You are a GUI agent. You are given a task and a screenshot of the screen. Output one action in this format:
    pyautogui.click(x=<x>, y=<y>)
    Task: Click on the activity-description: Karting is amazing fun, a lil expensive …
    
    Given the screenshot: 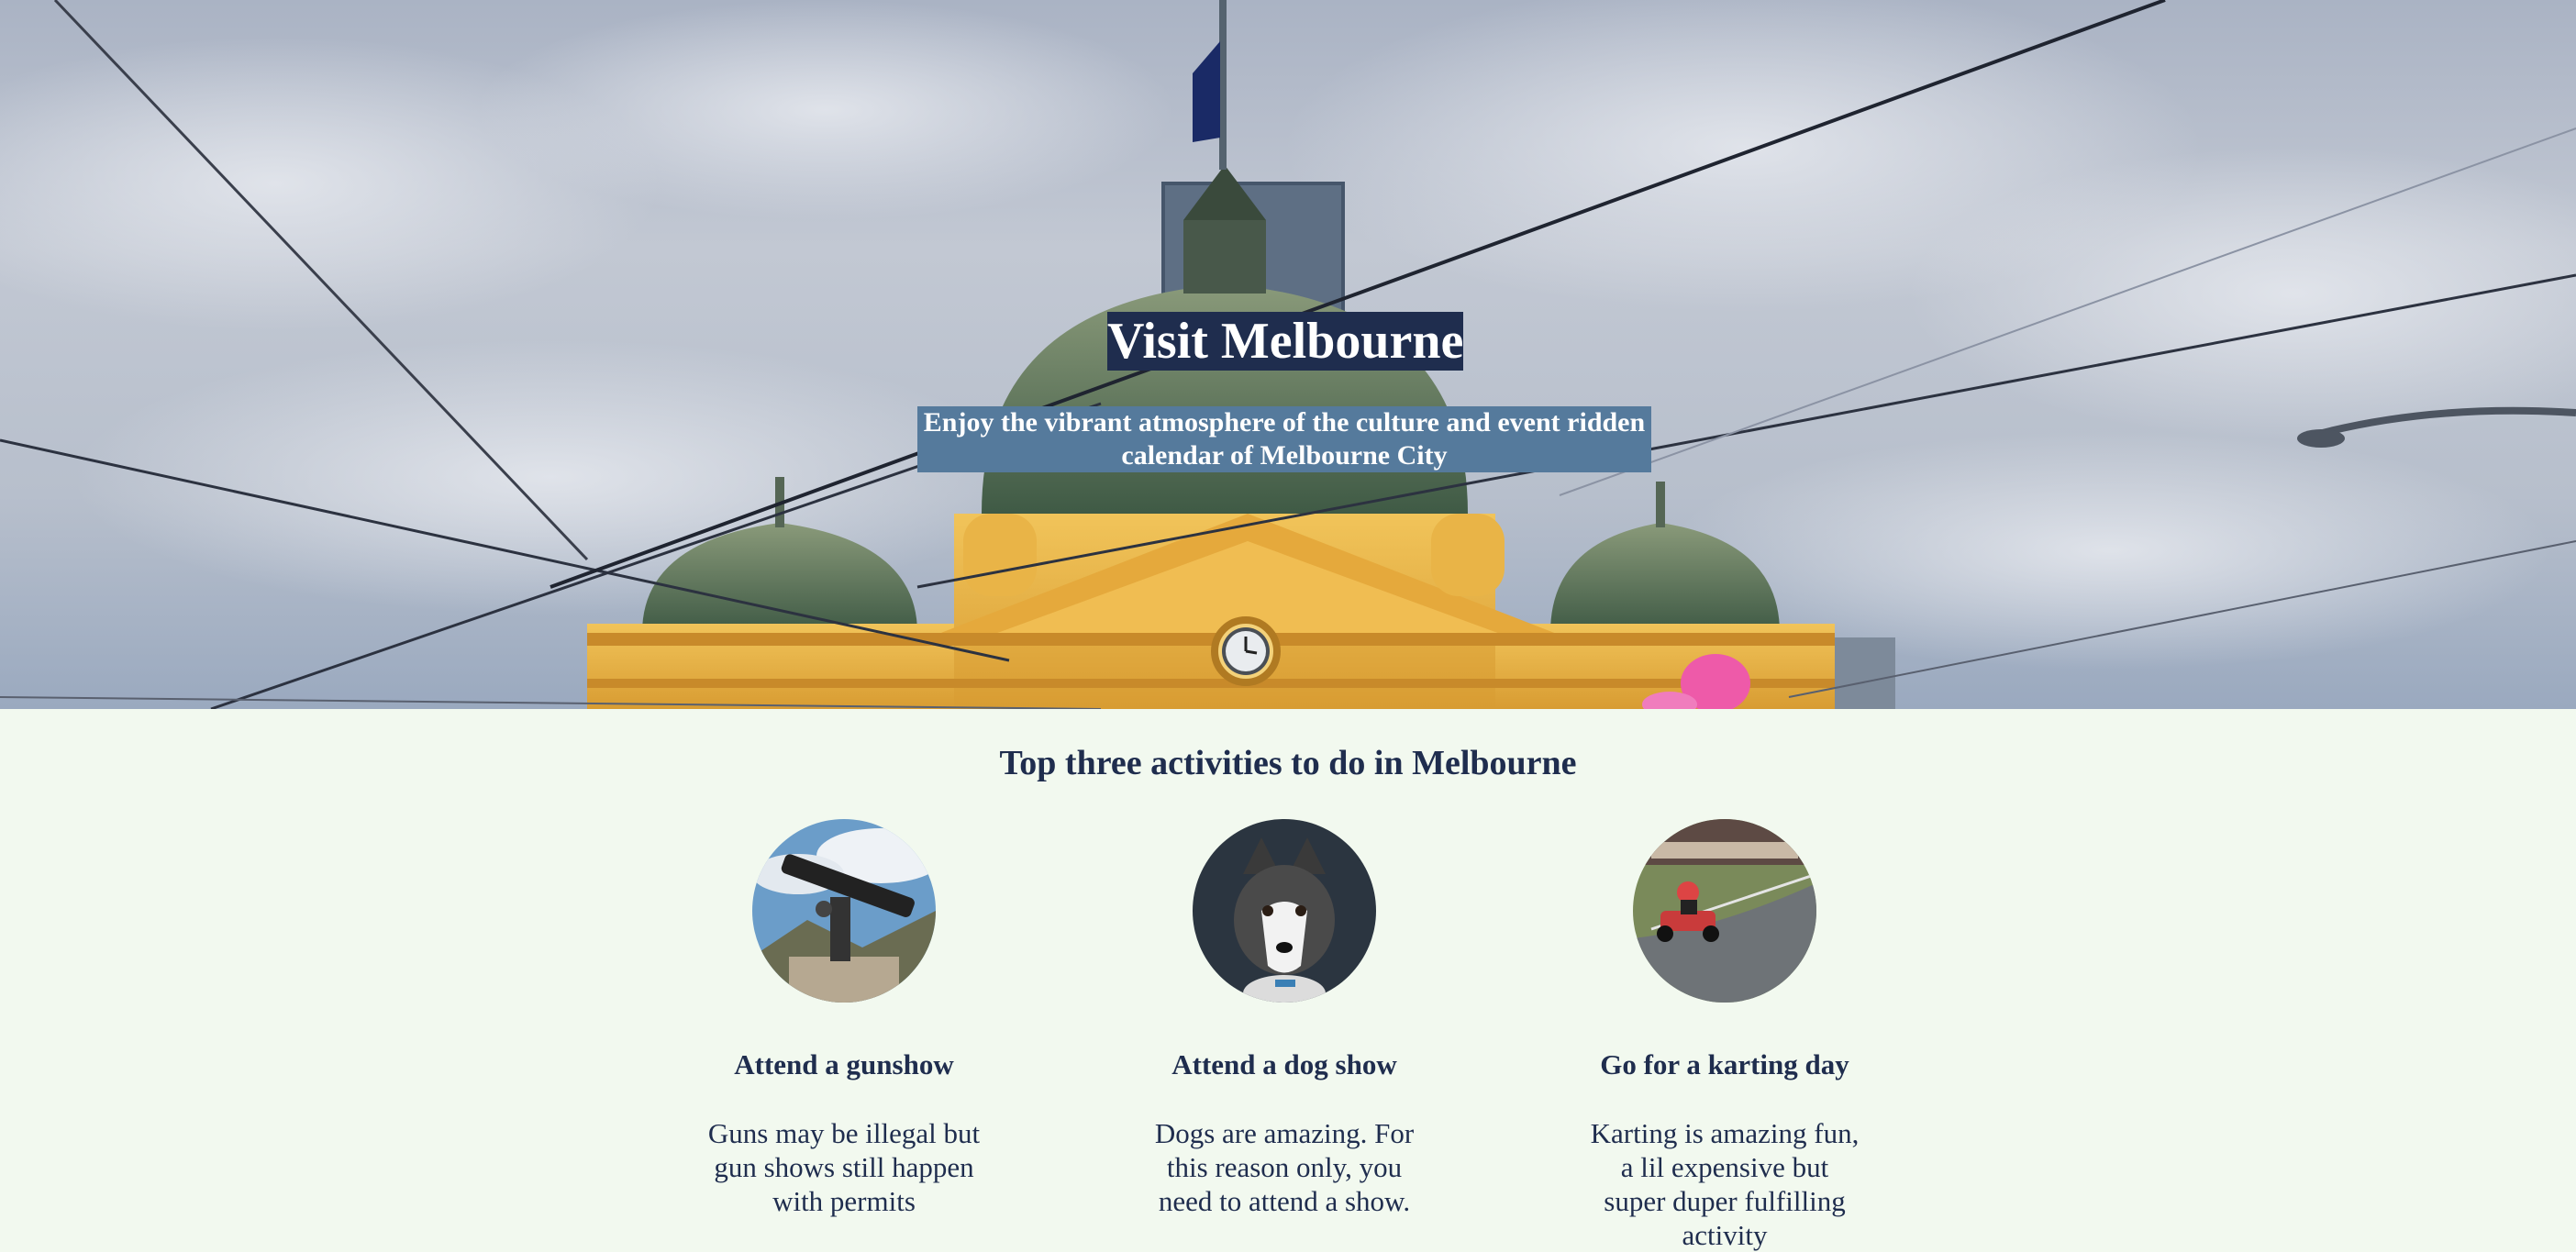 What is the action you would take?
    pyautogui.click(x=1725, y=1184)
    